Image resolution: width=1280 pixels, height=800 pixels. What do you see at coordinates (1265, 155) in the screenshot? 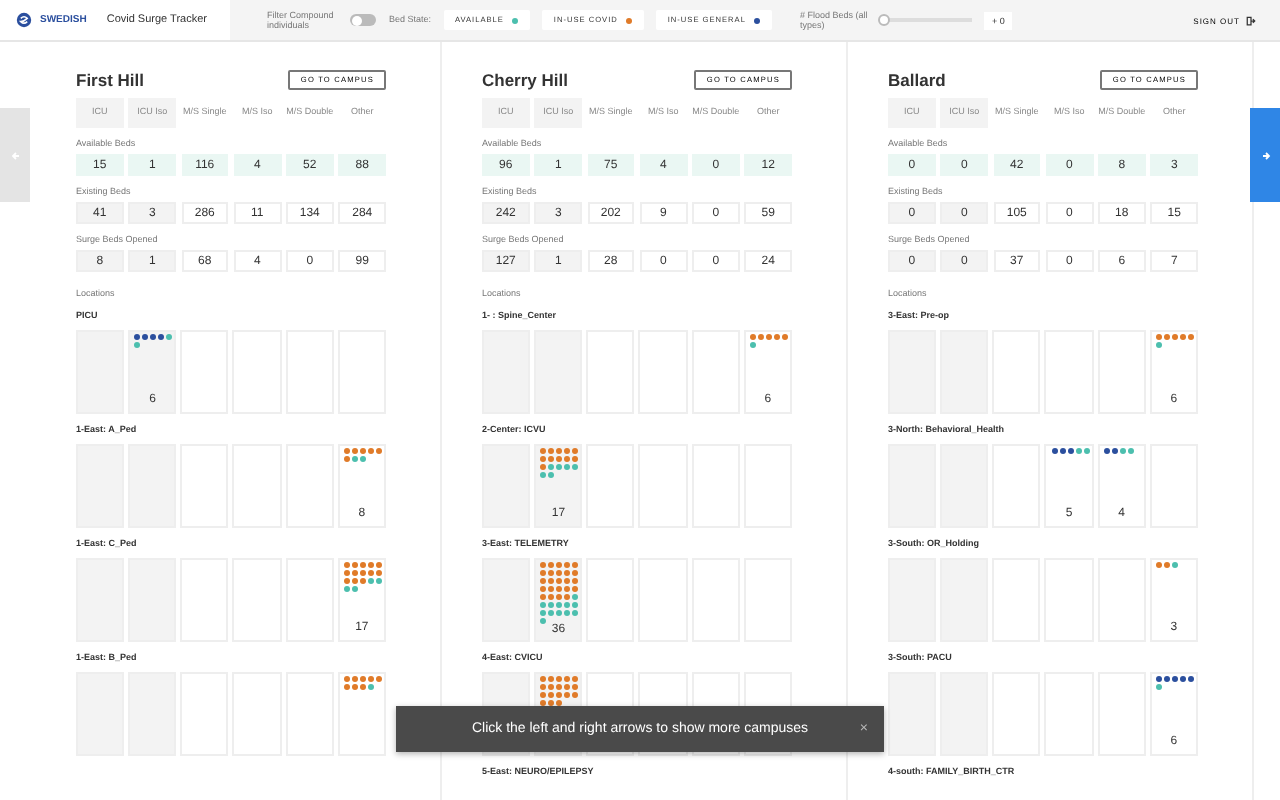
I see `arrow-right-icon` at bounding box center [1265, 155].